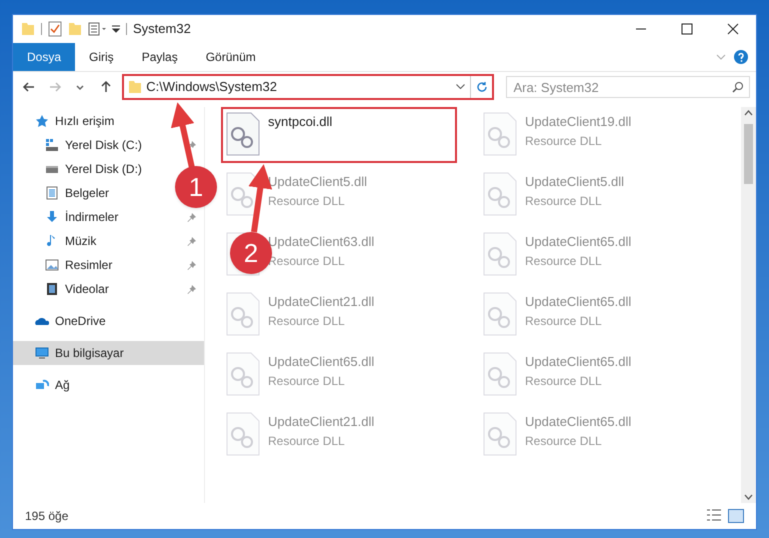 Image resolution: width=769 pixels, height=538 pixels. I want to click on search-field: Ara: System32, so click(628, 87).